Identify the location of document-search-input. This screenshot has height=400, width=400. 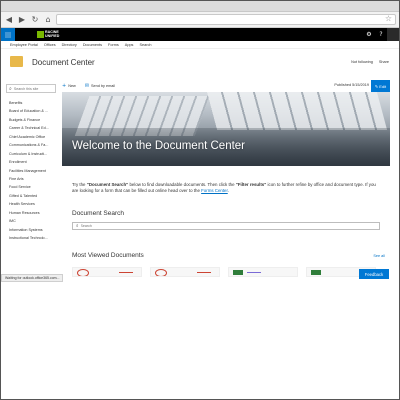
(225, 226).